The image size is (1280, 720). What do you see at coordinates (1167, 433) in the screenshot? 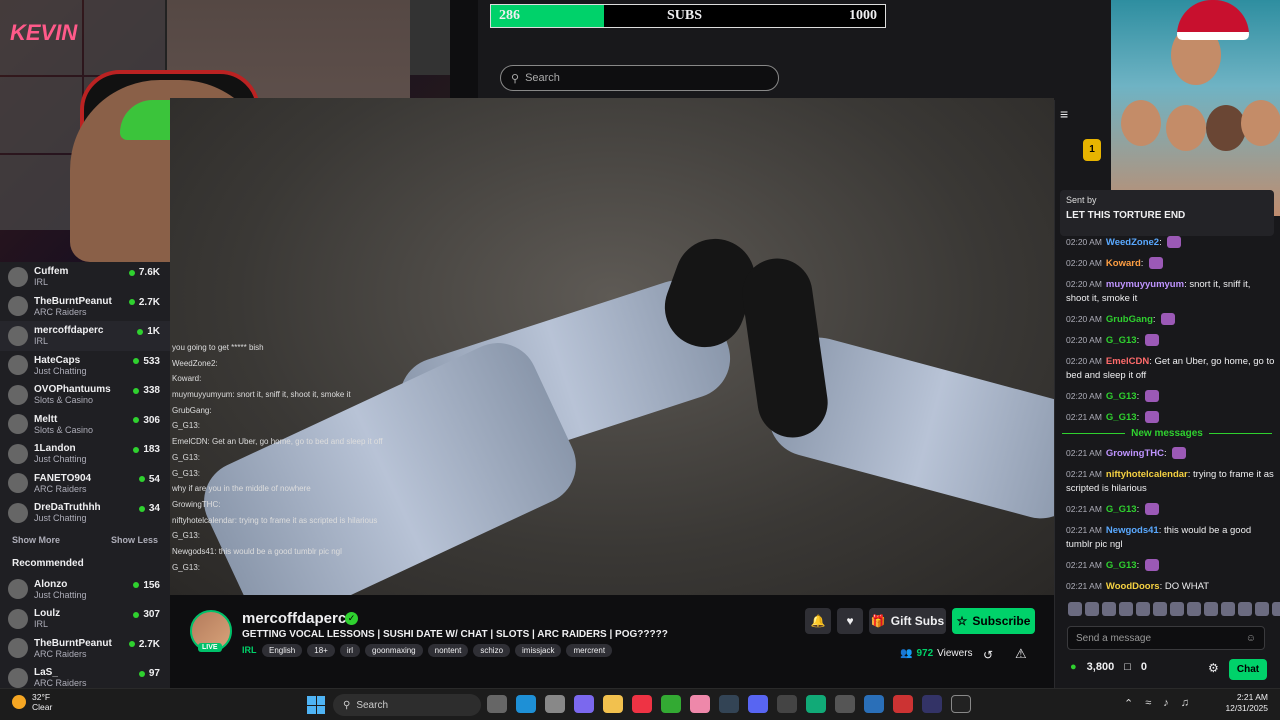
I see `new-messages-divider: New messages` at bounding box center [1167, 433].